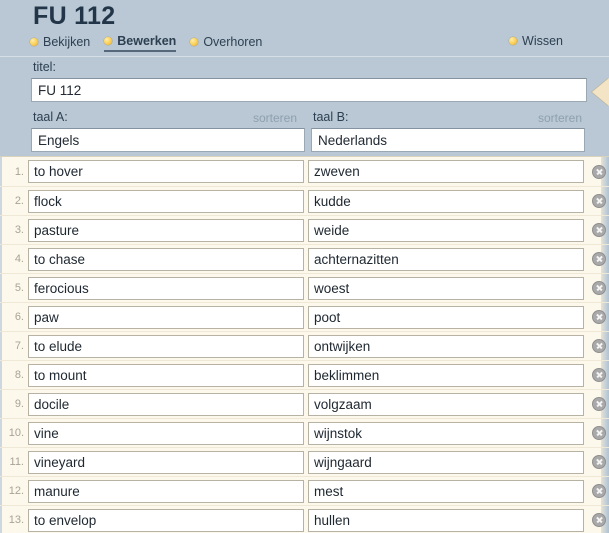 This screenshot has height=533, width=609. I want to click on row-number: 11., so click(16, 462).